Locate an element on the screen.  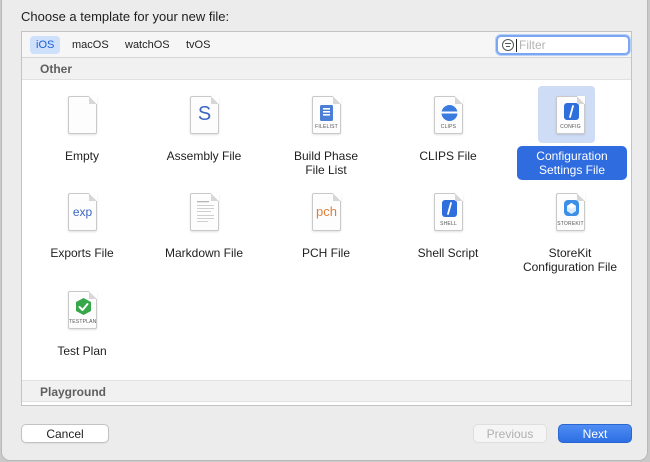
tab-macos: macOS is located at coordinates (90, 45).